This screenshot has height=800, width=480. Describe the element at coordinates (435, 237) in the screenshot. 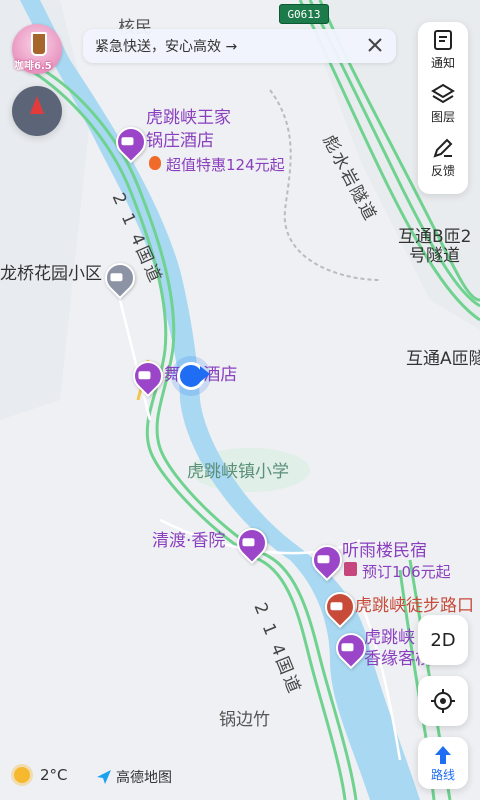

I see `tunnel-b-line1: 互通B匝2` at that location.